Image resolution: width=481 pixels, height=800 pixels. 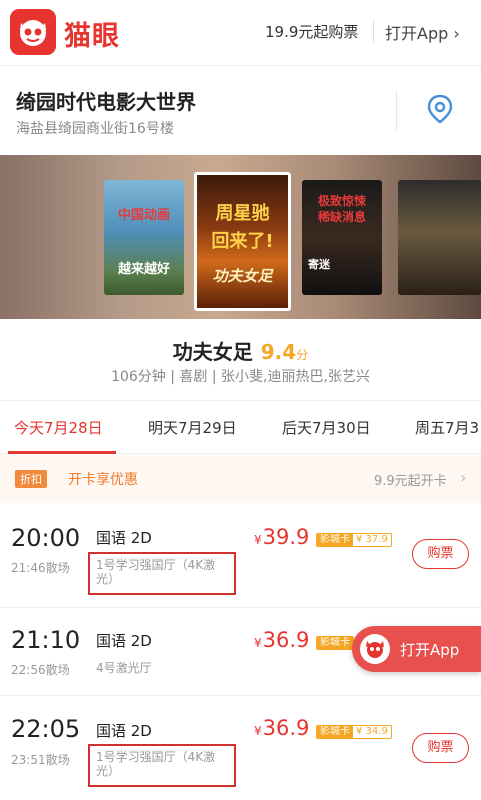 I want to click on floating-open-app-label: 打开App, so click(x=430, y=650).